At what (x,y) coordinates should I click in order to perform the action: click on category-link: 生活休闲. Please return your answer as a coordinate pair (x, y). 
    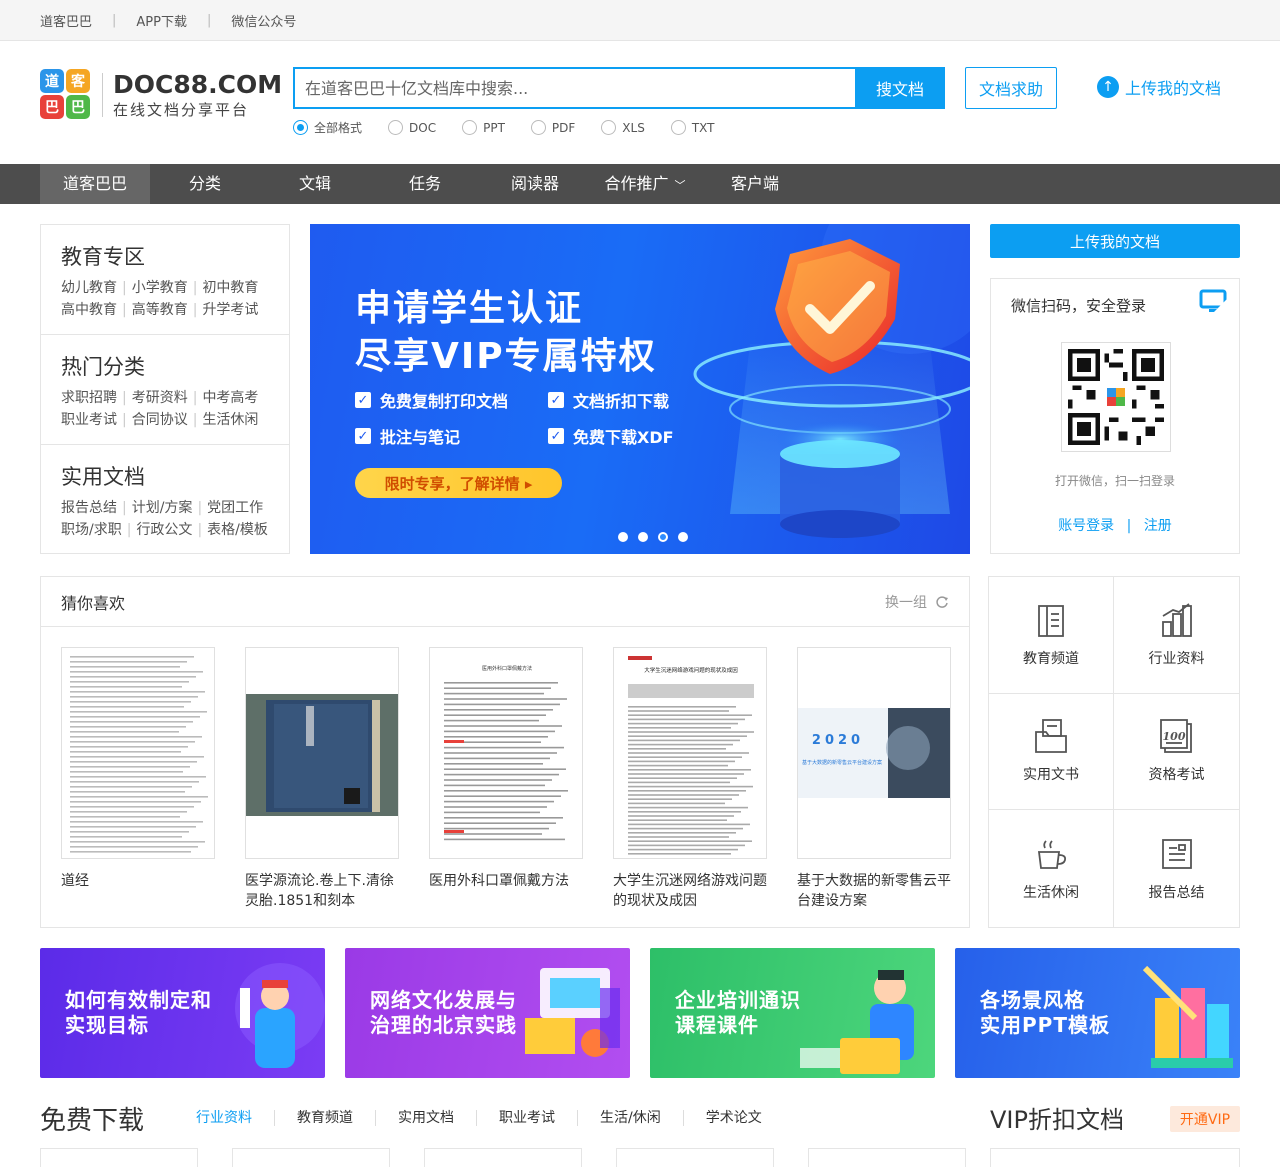
    Looking at the image, I should click on (230, 420).